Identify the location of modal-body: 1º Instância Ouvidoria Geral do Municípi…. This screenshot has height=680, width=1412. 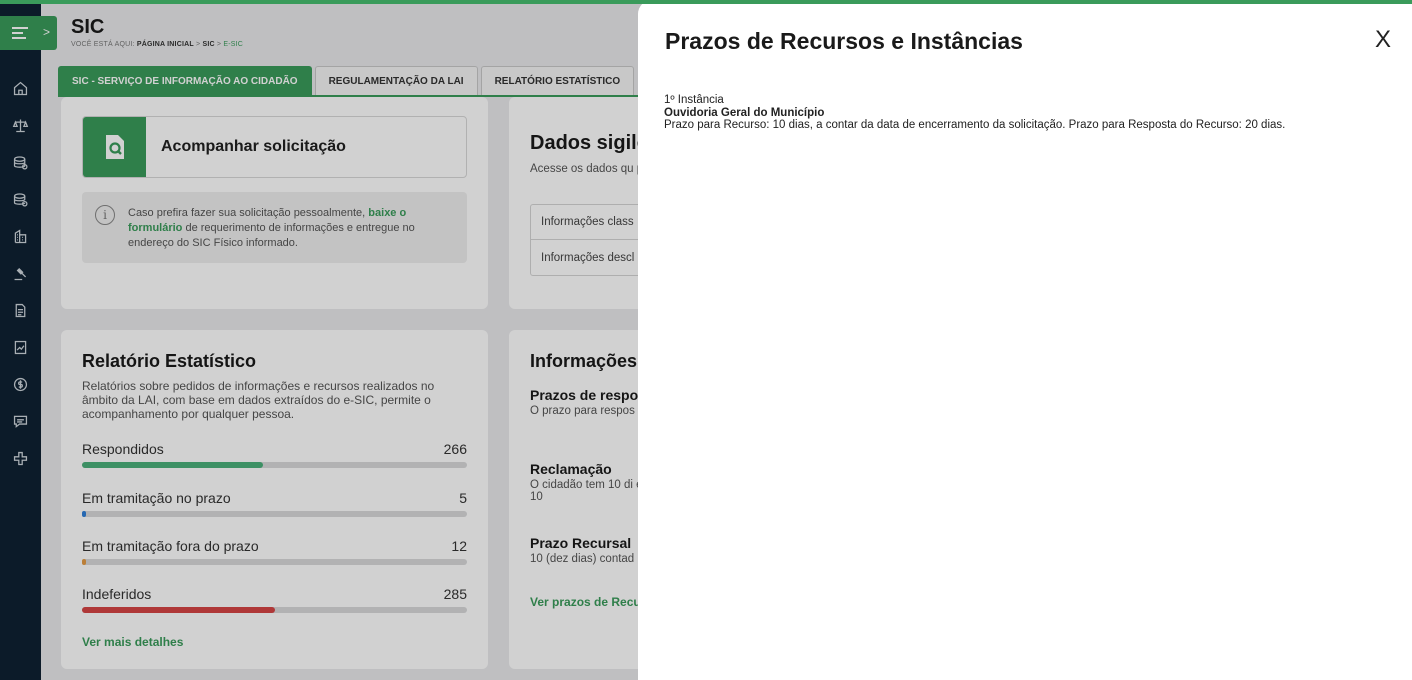
(974, 113).